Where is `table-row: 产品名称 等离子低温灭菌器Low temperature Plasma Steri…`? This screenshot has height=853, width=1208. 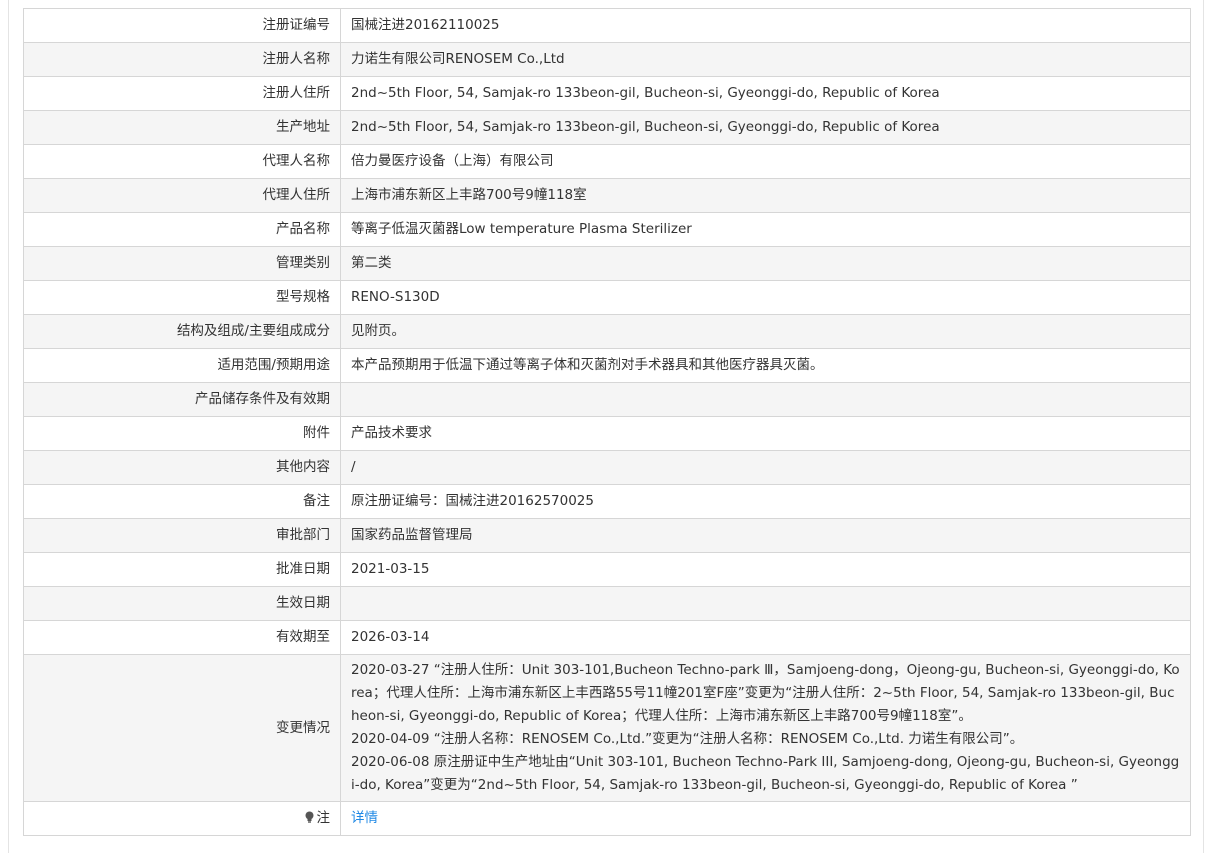
table-row: 产品名称 等离子低温灭菌器Low temperature Plasma Steri… is located at coordinates (607, 229).